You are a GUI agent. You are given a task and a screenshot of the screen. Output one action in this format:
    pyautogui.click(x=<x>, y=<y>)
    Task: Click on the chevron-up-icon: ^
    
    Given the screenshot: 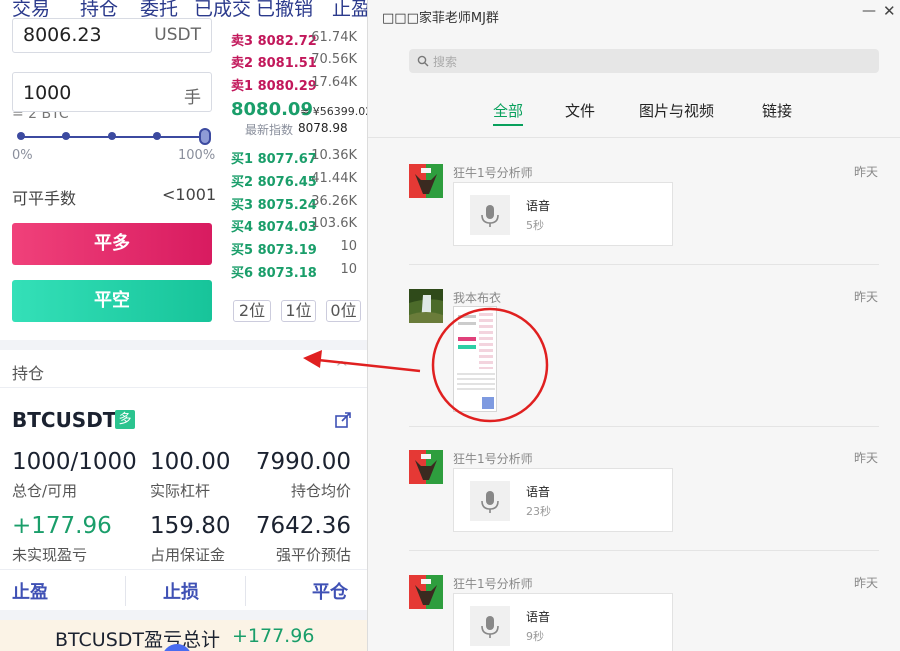 What is the action you would take?
    pyautogui.click(x=341, y=367)
    